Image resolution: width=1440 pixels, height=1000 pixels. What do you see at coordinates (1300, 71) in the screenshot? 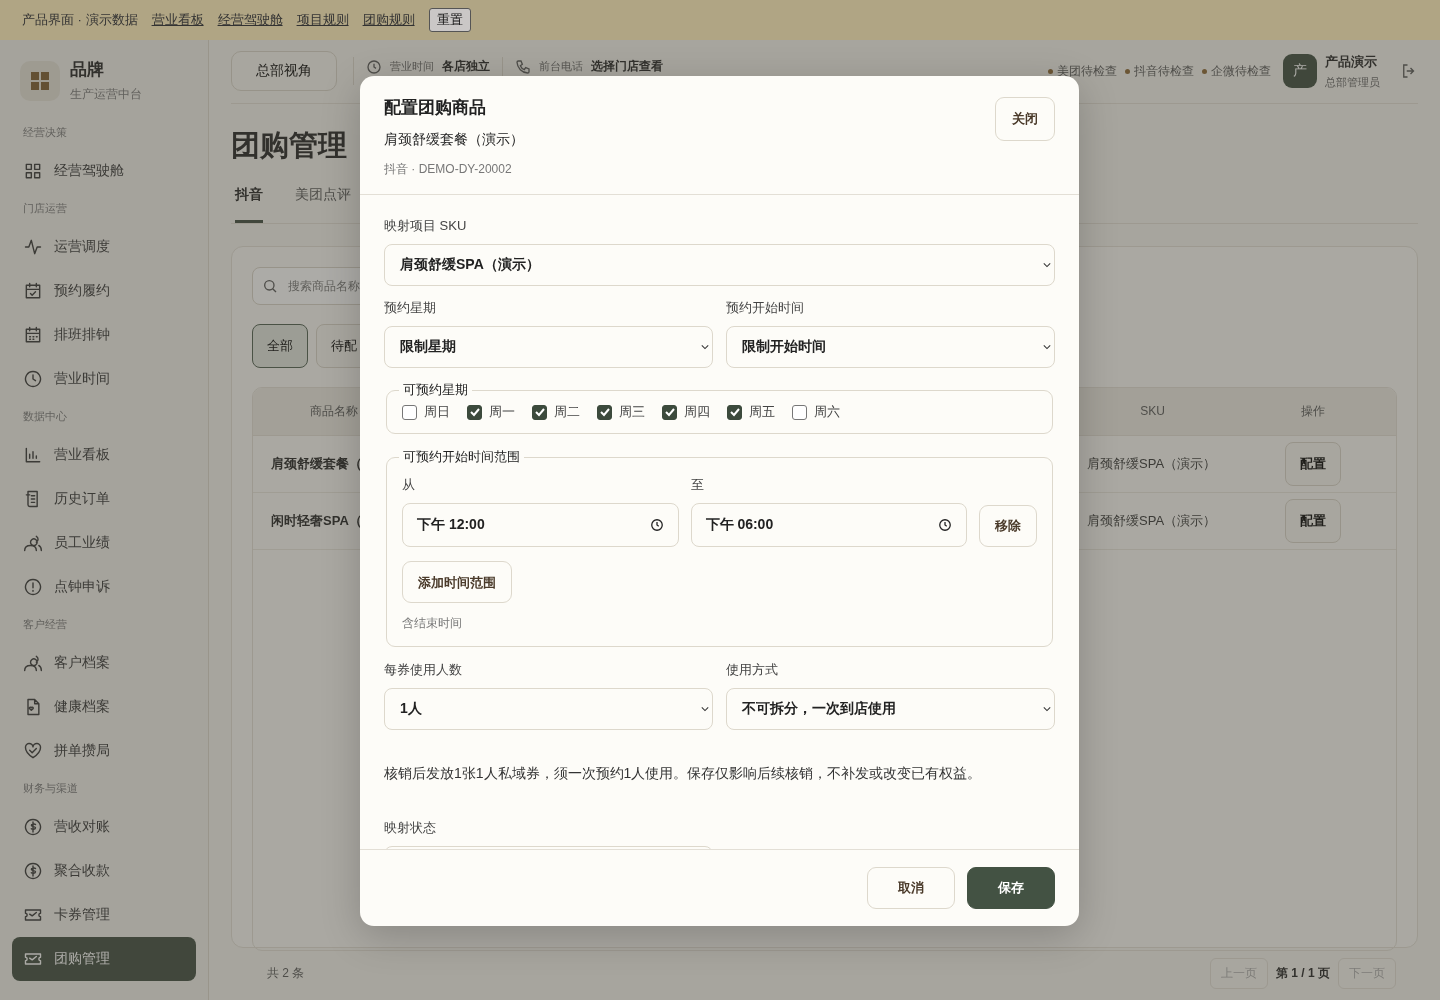
I see `user-avatar: 产` at bounding box center [1300, 71].